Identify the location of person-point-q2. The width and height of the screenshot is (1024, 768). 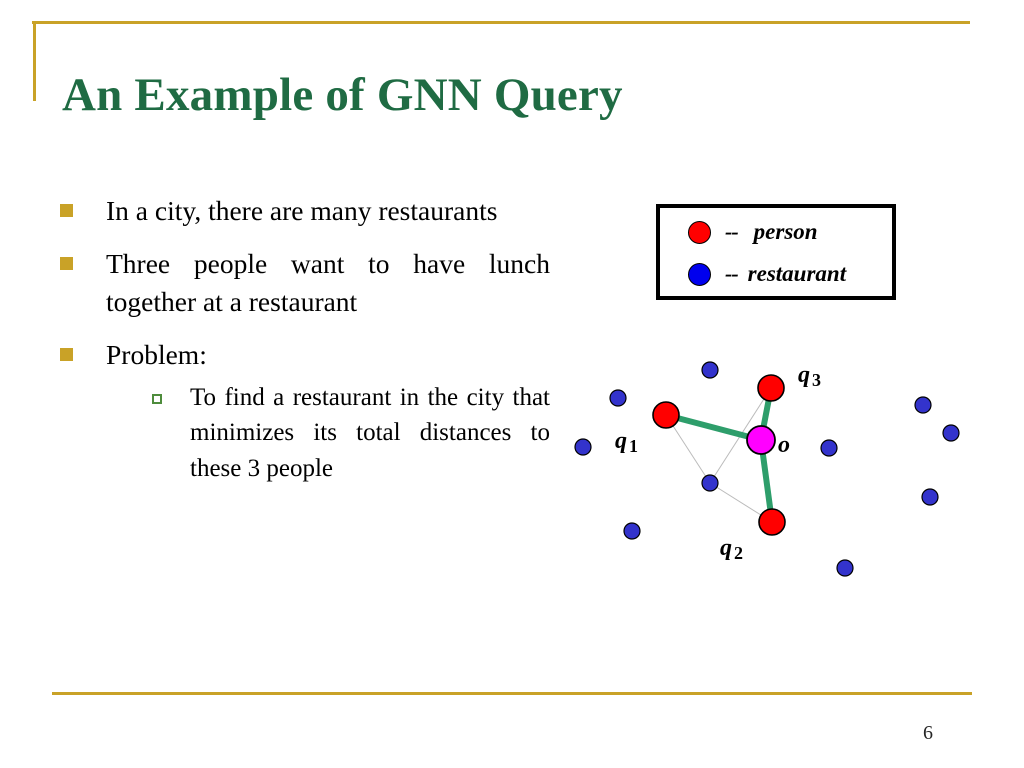
(772, 522).